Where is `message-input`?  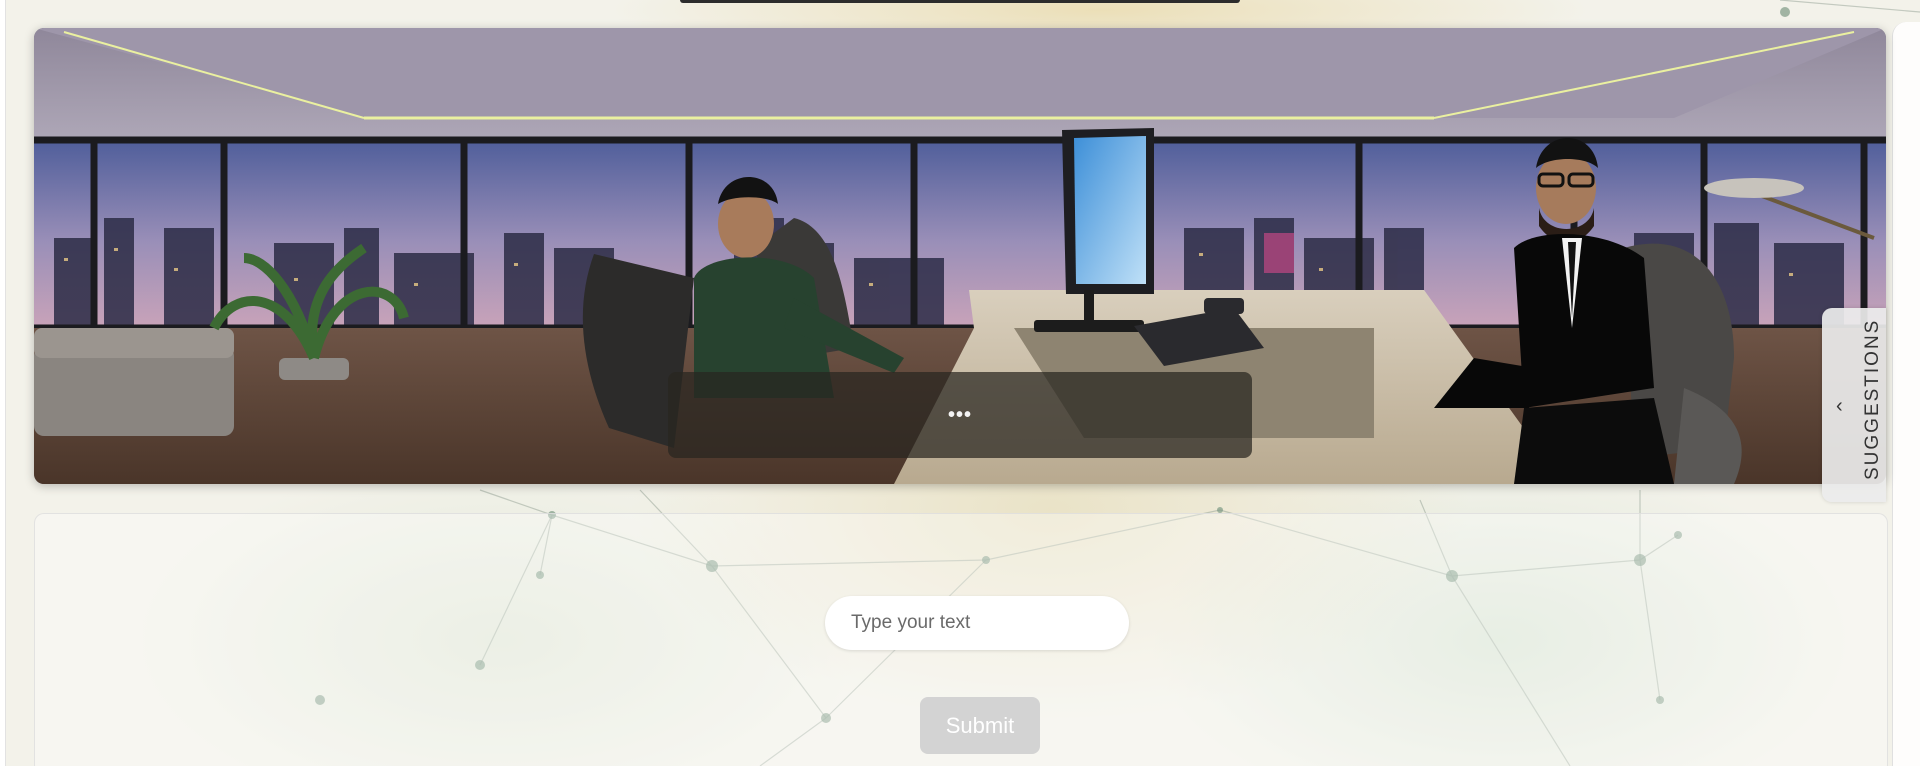
message-input is located at coordinates (977, 623).